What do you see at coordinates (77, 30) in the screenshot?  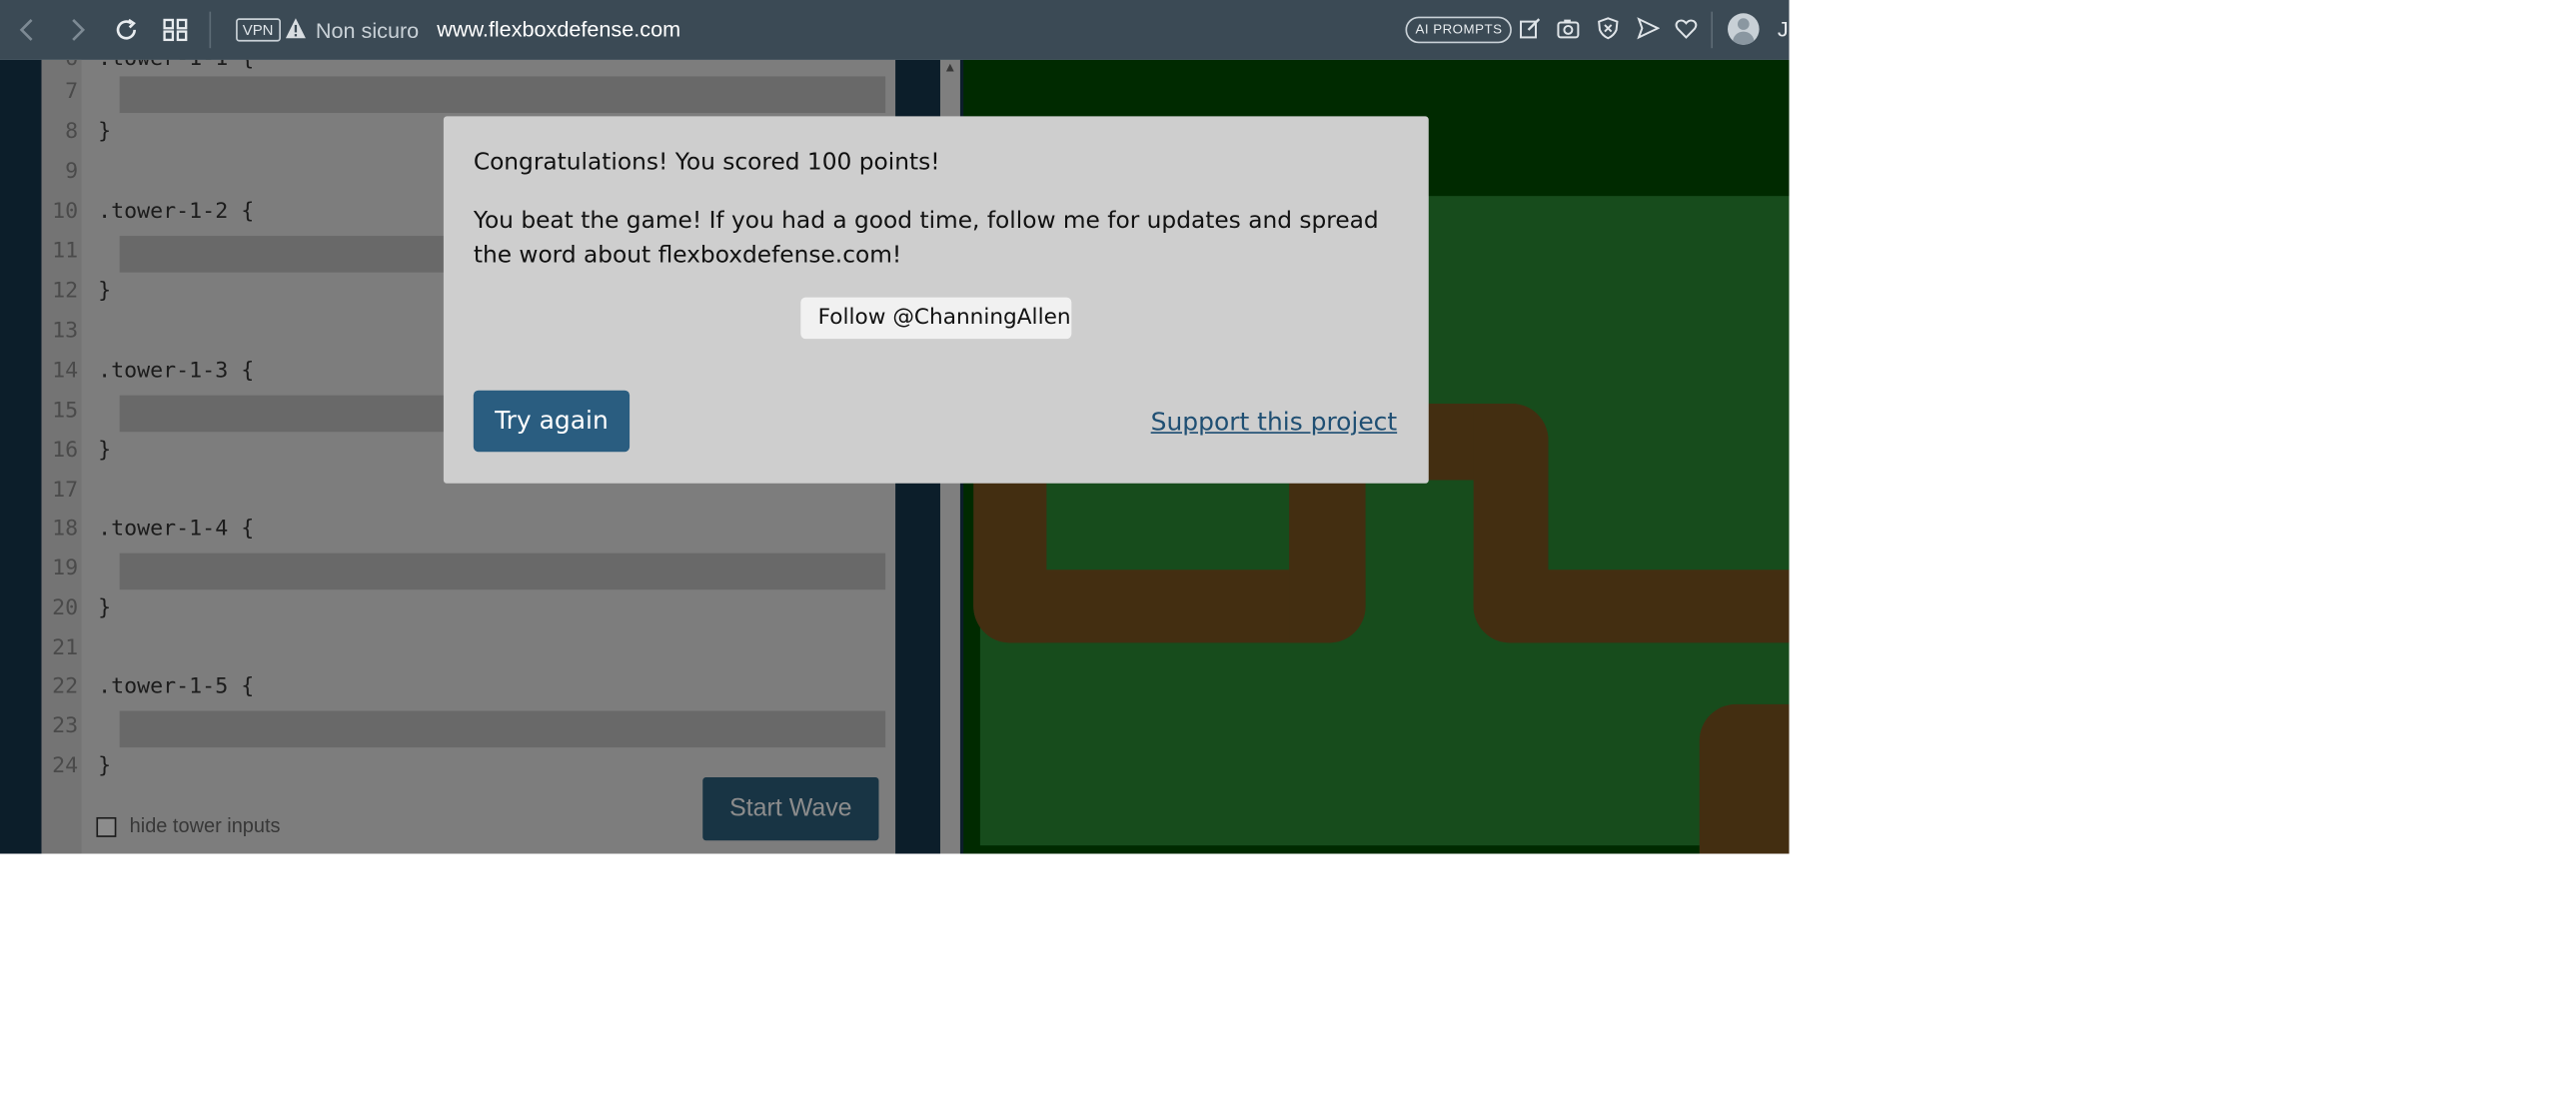 I see `forward-icon` at bounding box center [77, 30].